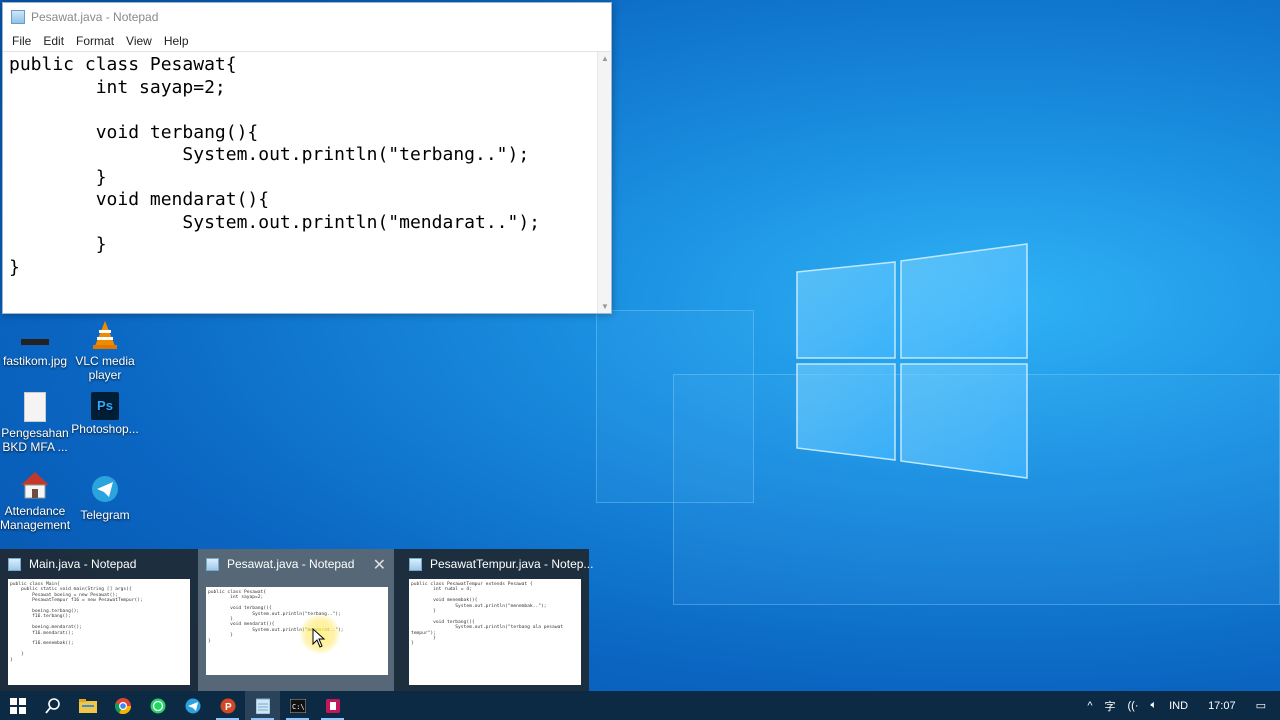 Image resolution: width=1280 pixels, height=720 pixels. I want to click on notification-icon: ▭, so click(1265, 705).